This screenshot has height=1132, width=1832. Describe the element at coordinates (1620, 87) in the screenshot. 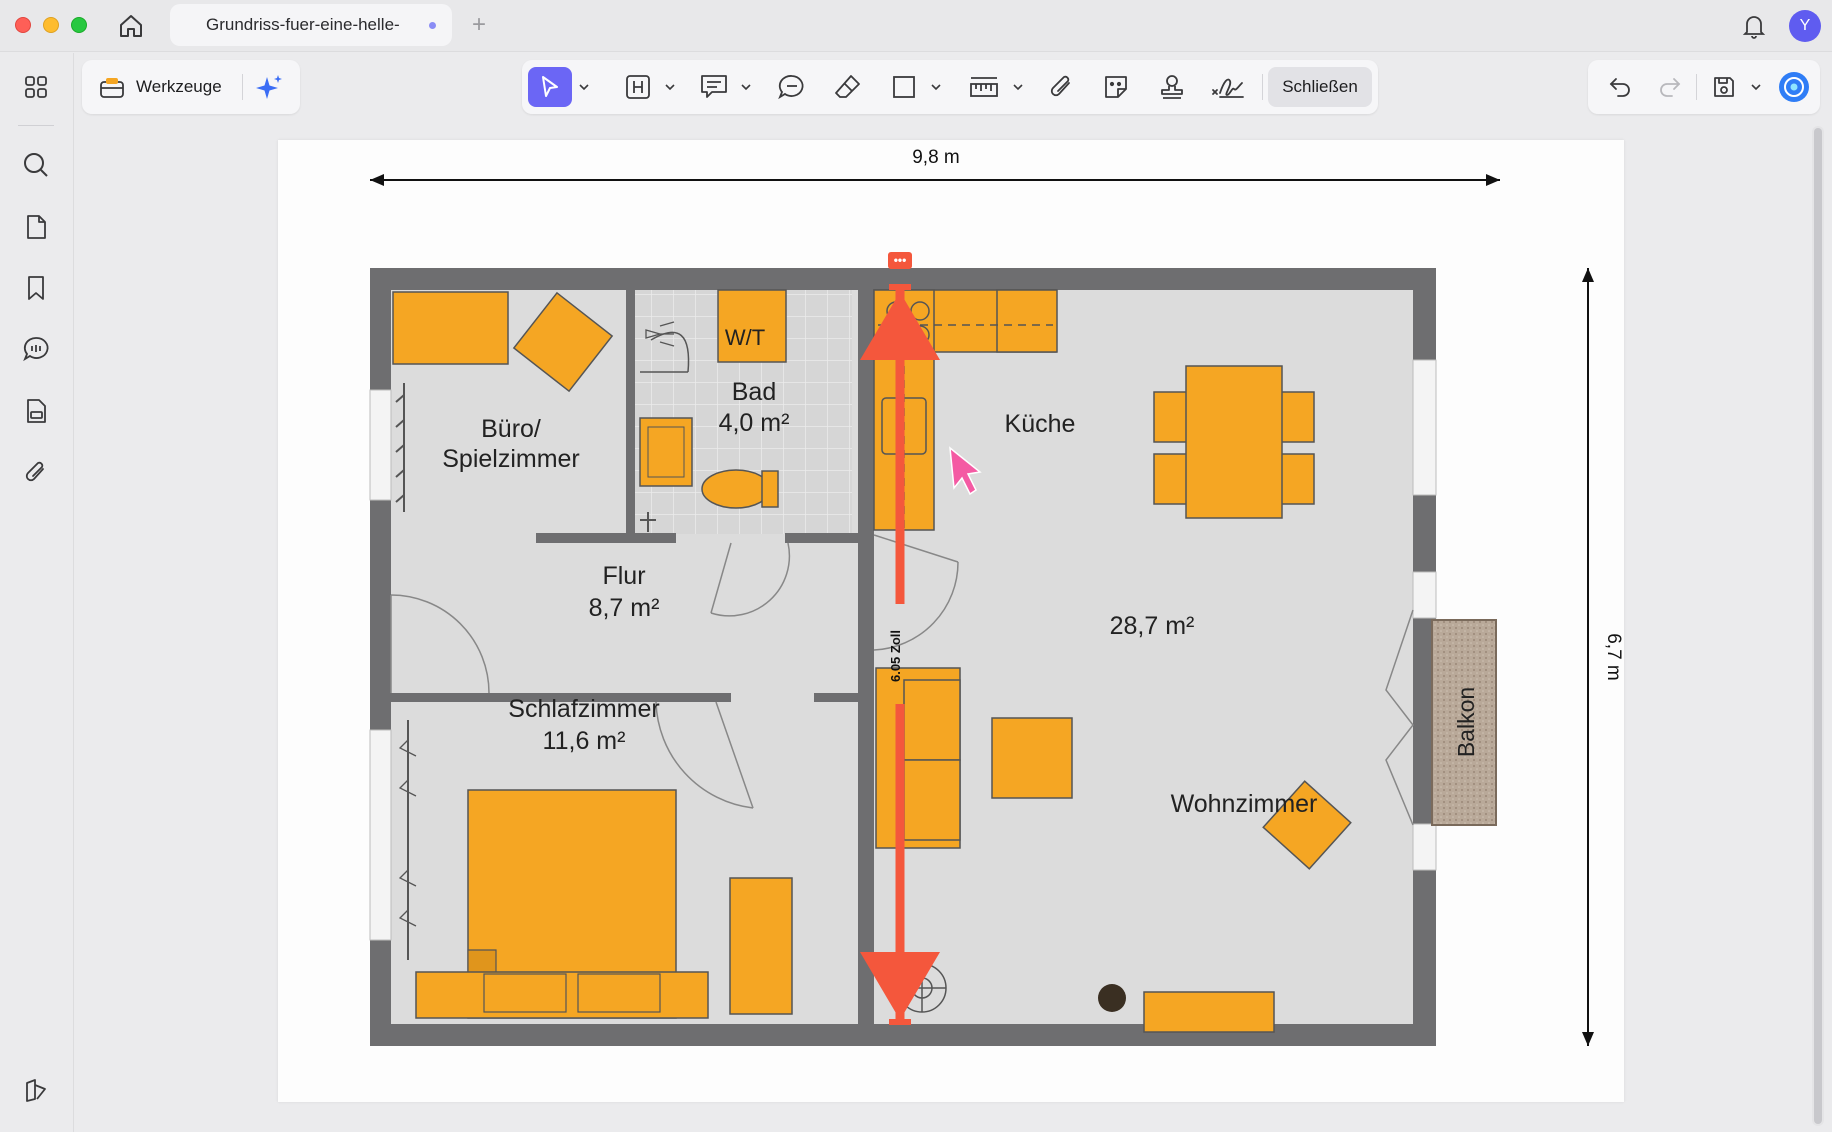

I see `undo-icon` at that location.